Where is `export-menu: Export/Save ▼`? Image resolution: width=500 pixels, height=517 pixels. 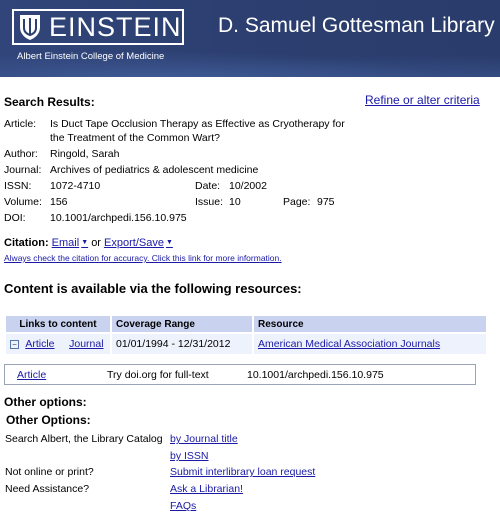 export-menu: Export/Save ▼ is located at coordinates (138, 243).